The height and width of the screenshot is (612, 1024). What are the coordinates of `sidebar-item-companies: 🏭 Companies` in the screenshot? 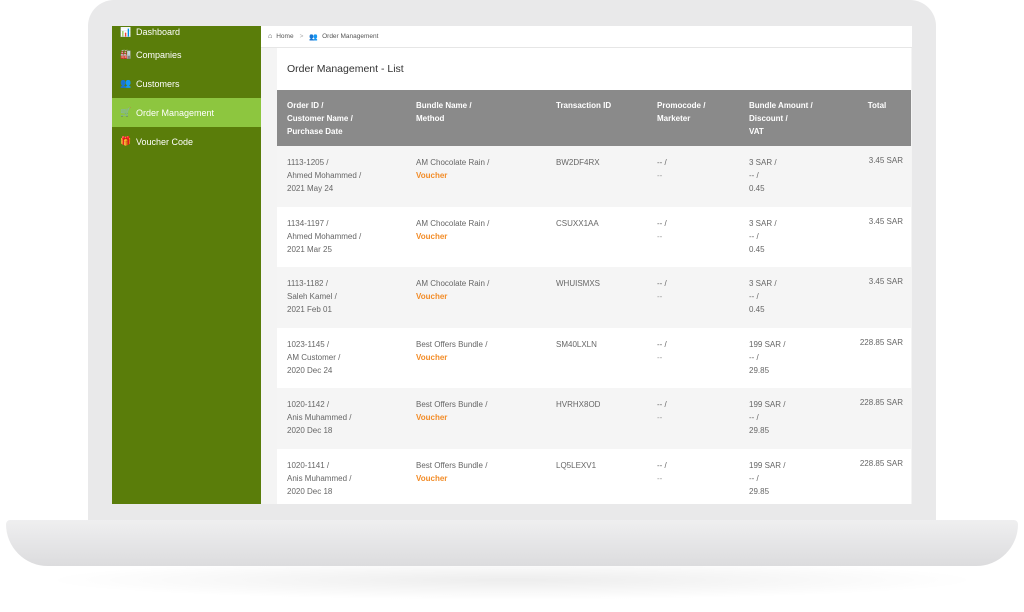 It's located at (186, 54).